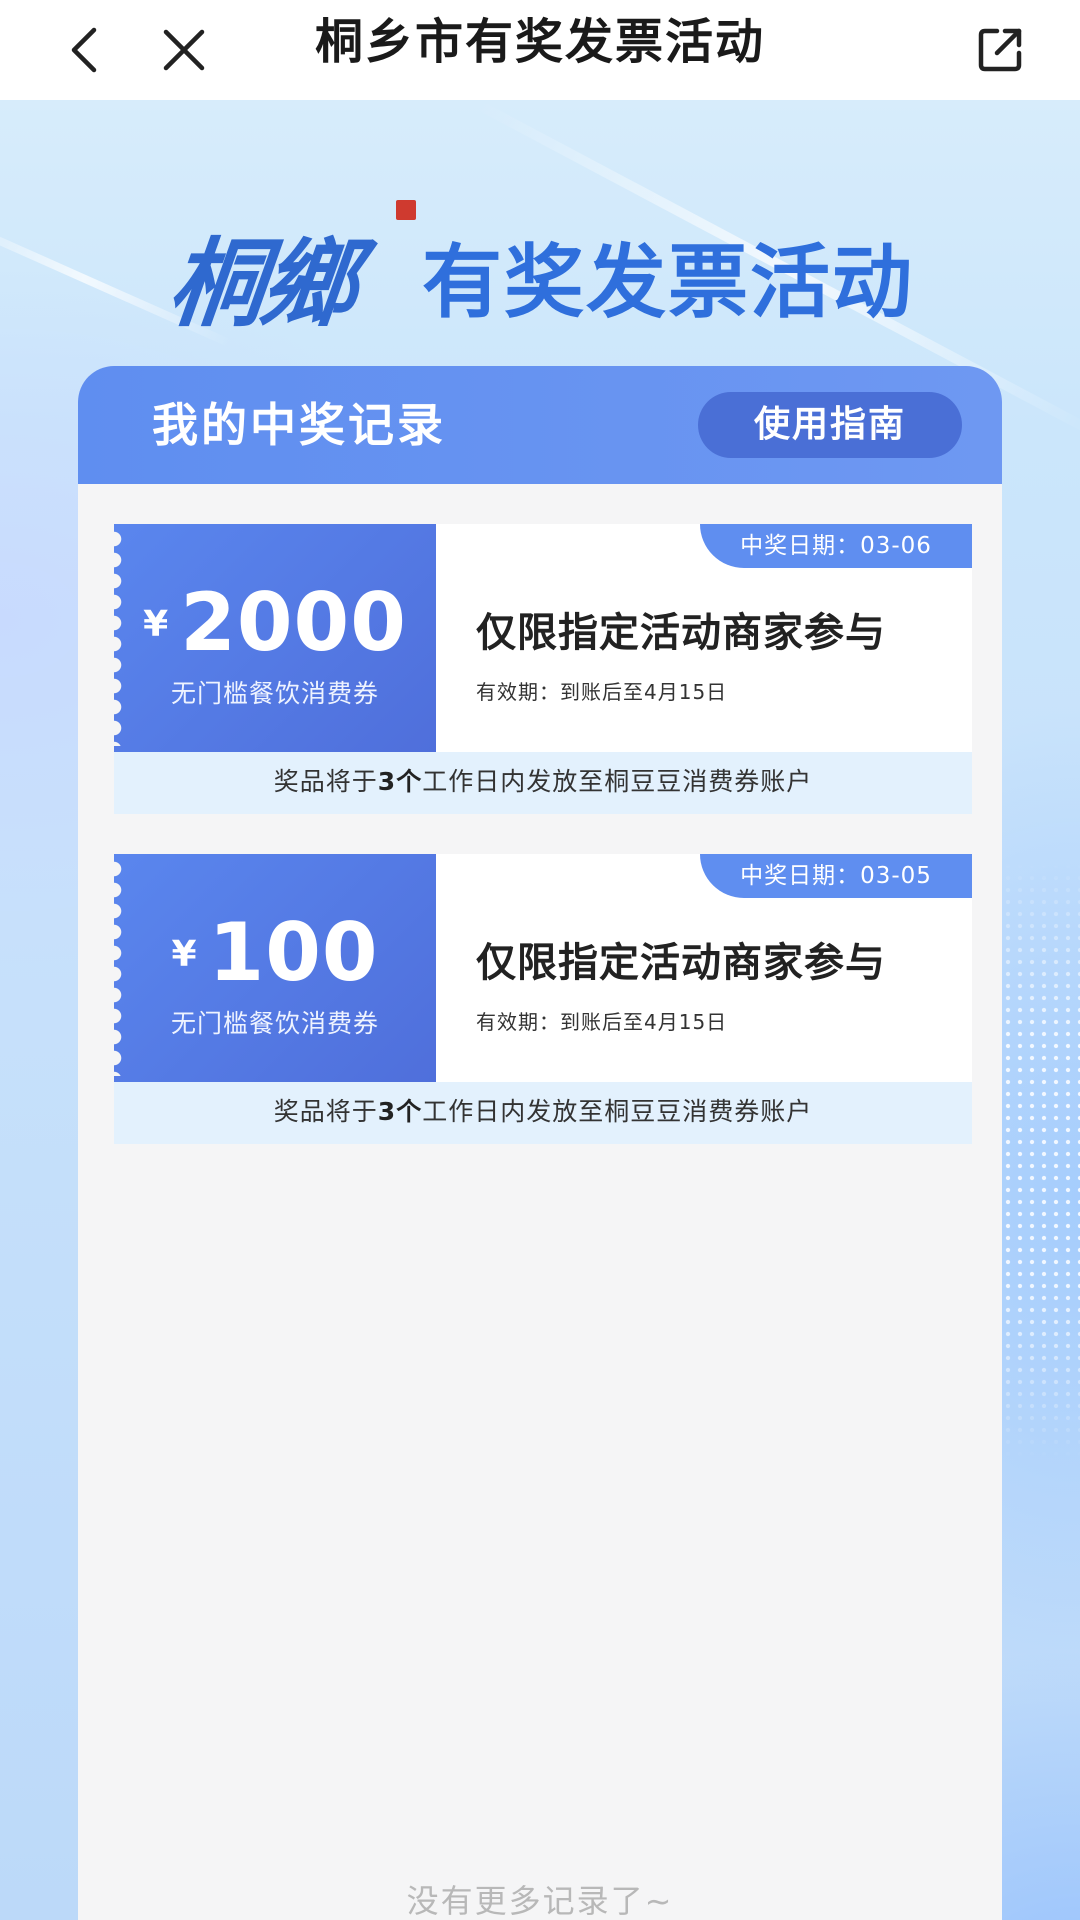 This screenshot has width=1080, height=1920. What do you see at coordinates (293, 952) in the screenshot?
I see `coupon-amount-value: 100` at bounding box center [293, 952].